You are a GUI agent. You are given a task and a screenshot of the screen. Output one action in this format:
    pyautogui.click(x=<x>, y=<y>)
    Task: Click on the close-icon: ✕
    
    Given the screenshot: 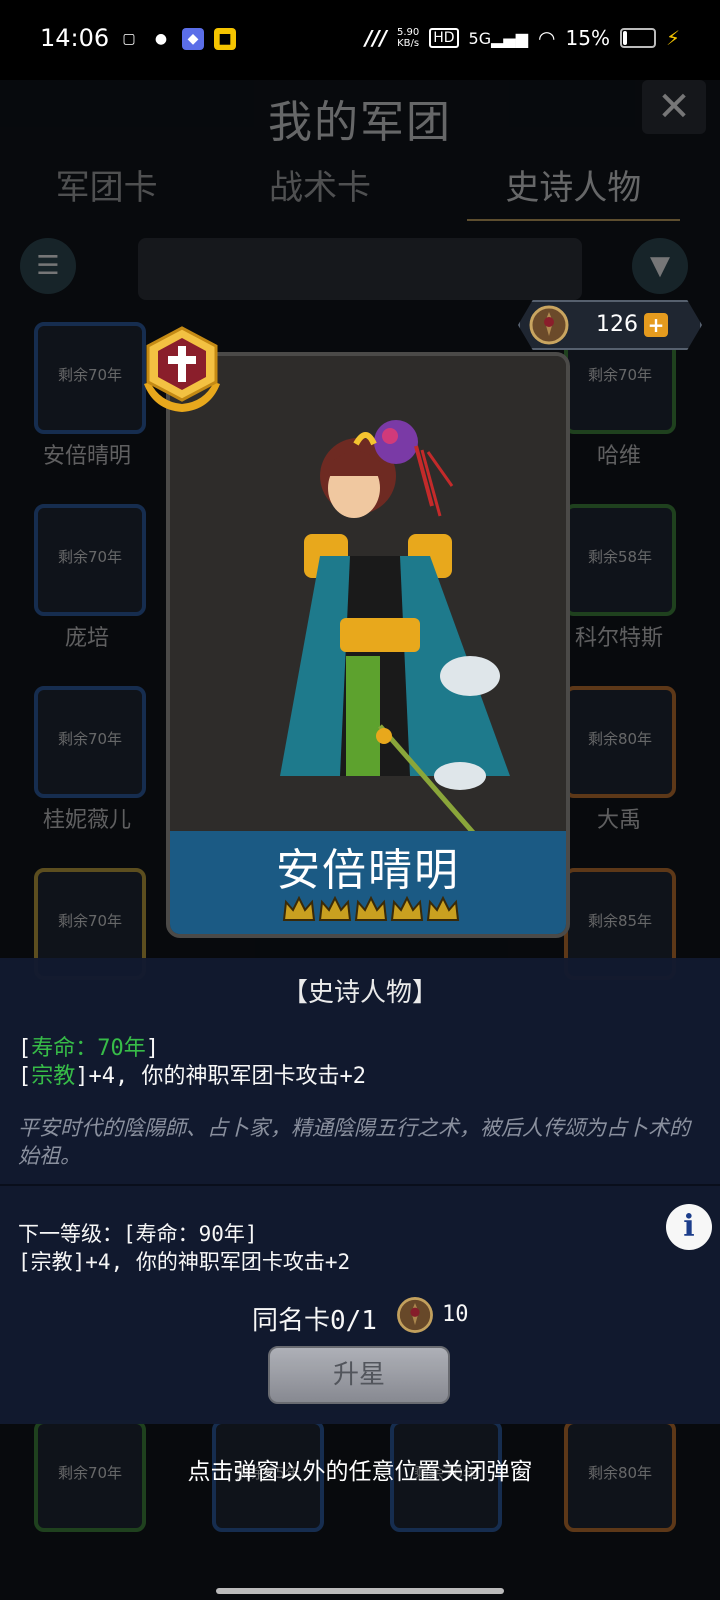 What is the action you would take?
    pyautogui.click(x=674, y=107)
    